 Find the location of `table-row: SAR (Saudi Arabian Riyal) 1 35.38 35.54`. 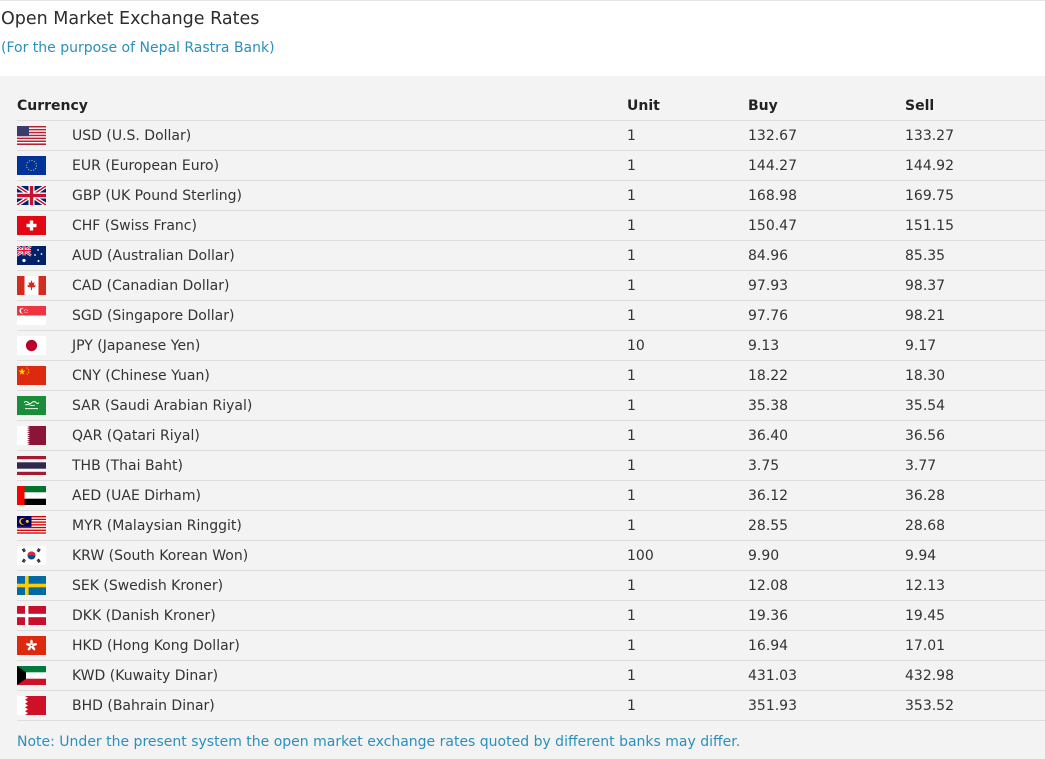

table-row: SAR (Saudi Arabian Riyal) 1 35.38 35.54 is located at coordinates (531, 405).